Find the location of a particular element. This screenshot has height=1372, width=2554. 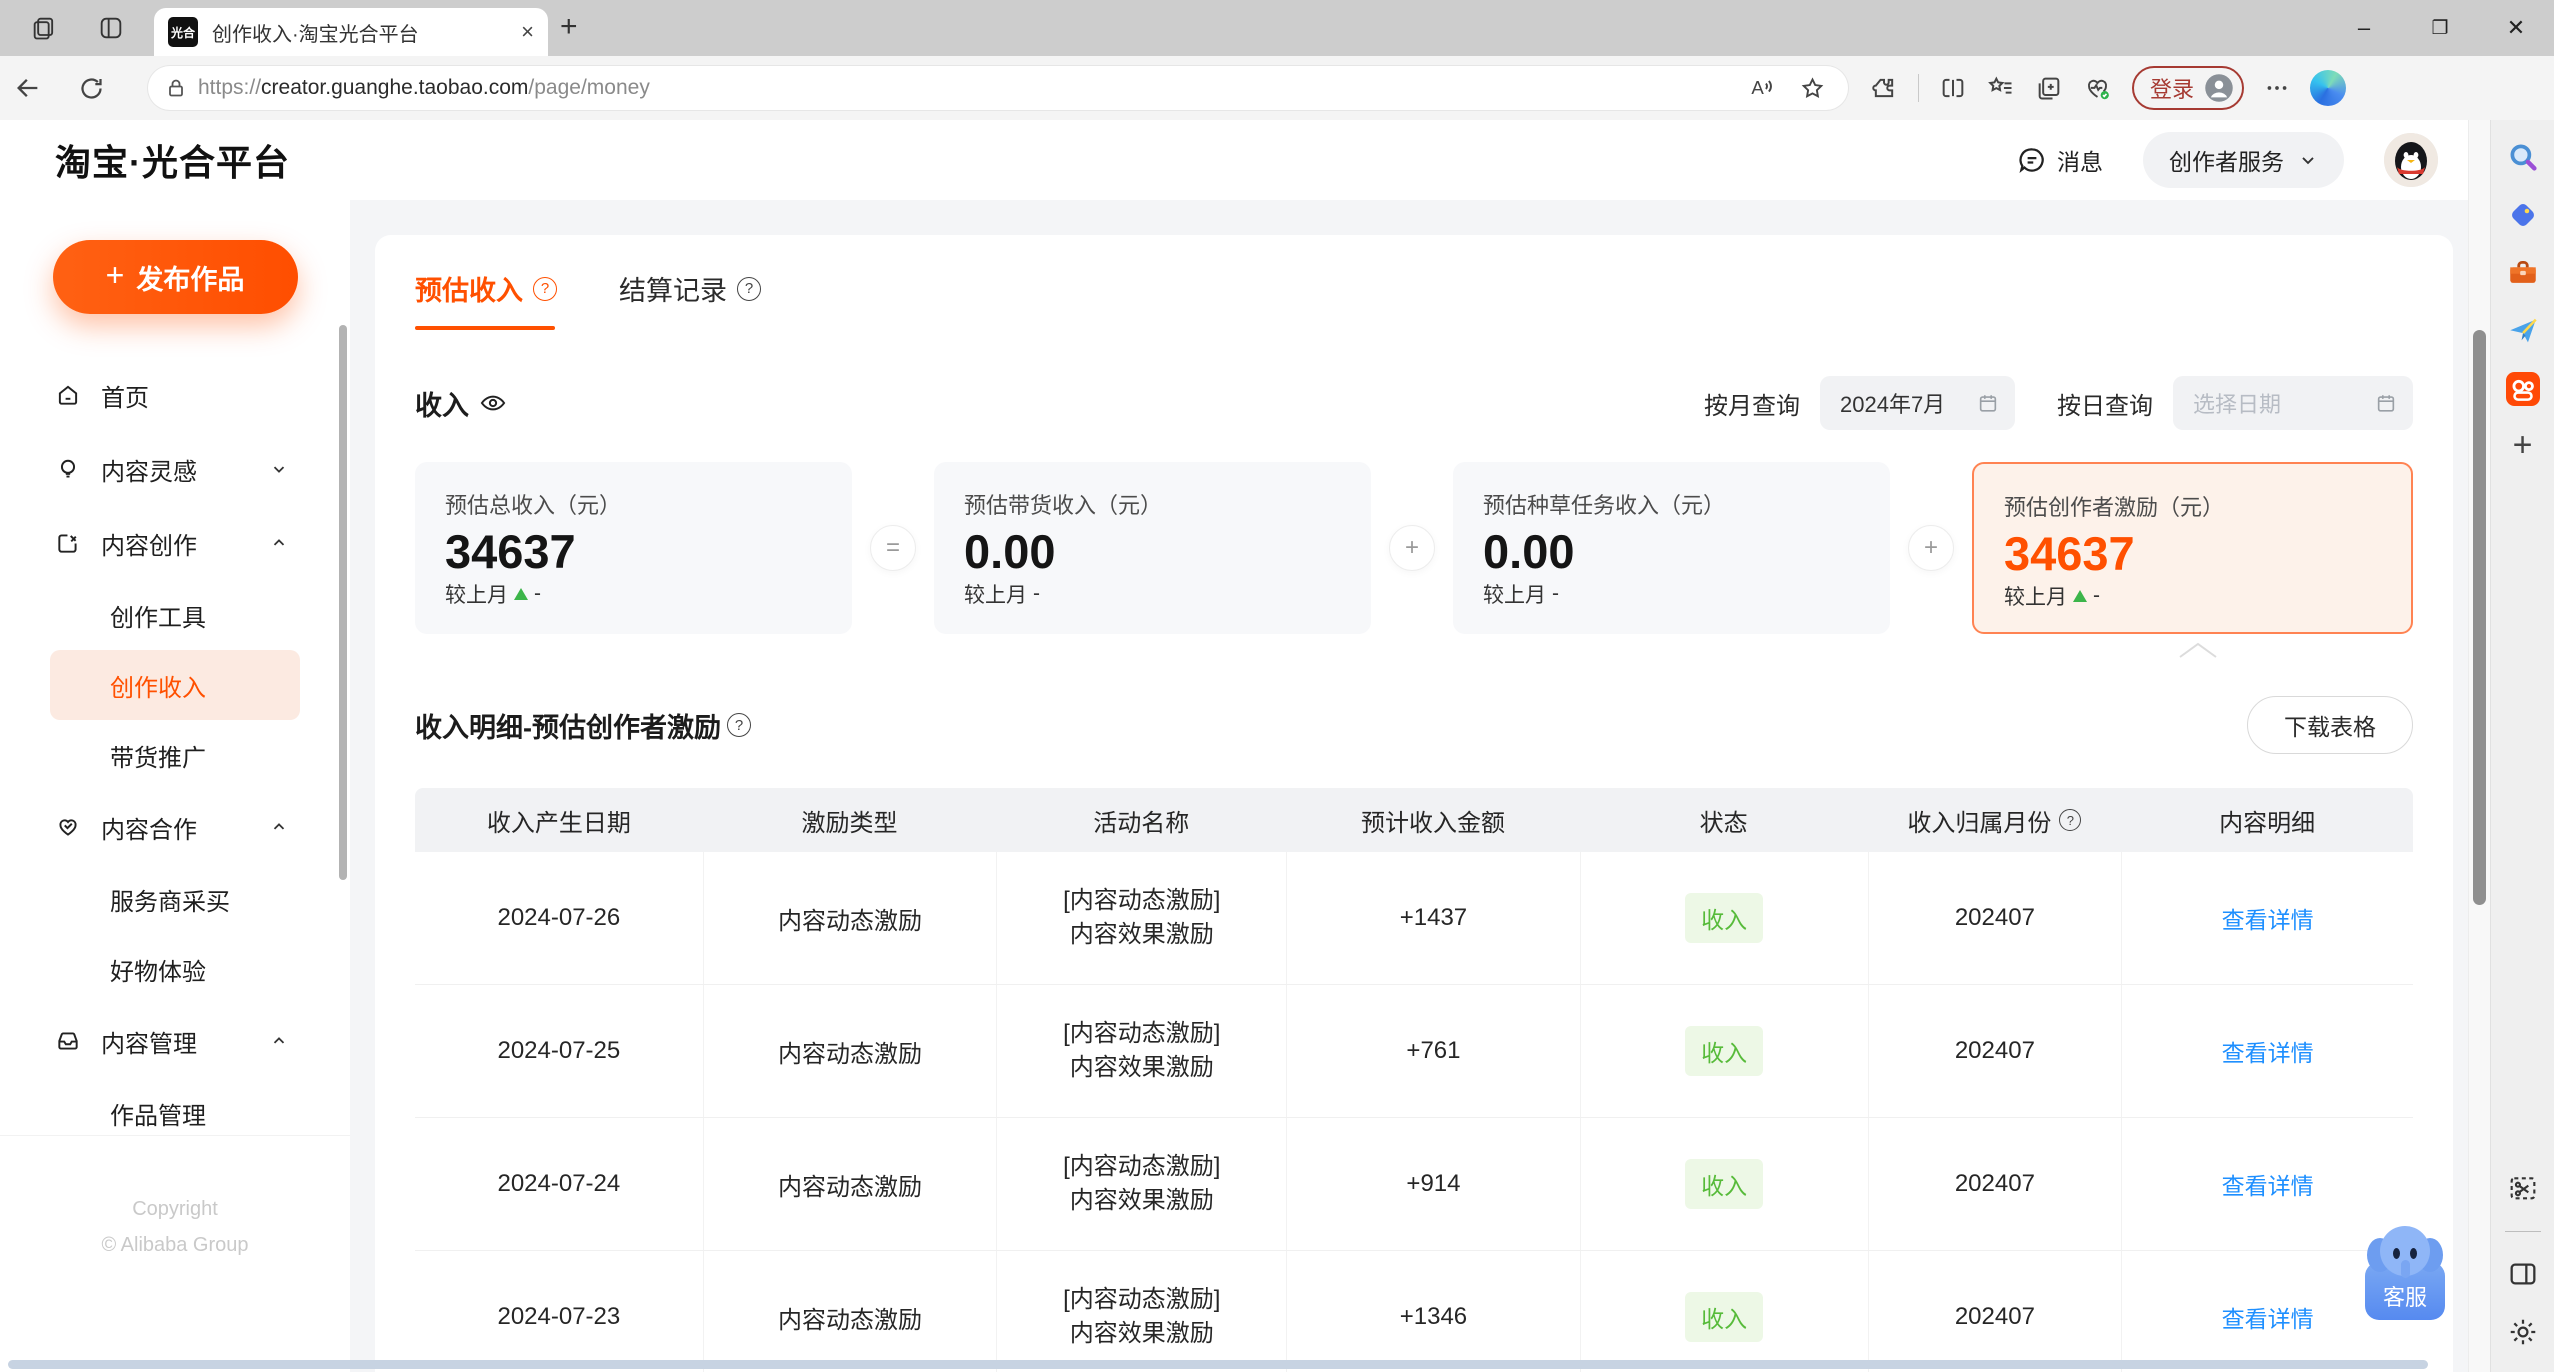

page-horizontal-scrollbar is located at coordinates (1218, 1364).